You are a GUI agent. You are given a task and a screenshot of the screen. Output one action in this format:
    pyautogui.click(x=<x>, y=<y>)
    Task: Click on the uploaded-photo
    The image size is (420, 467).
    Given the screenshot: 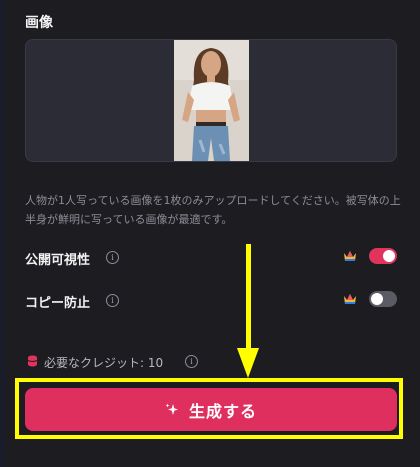 What is the action you would take?
    pyautogui.click(x=211, y=100)
    